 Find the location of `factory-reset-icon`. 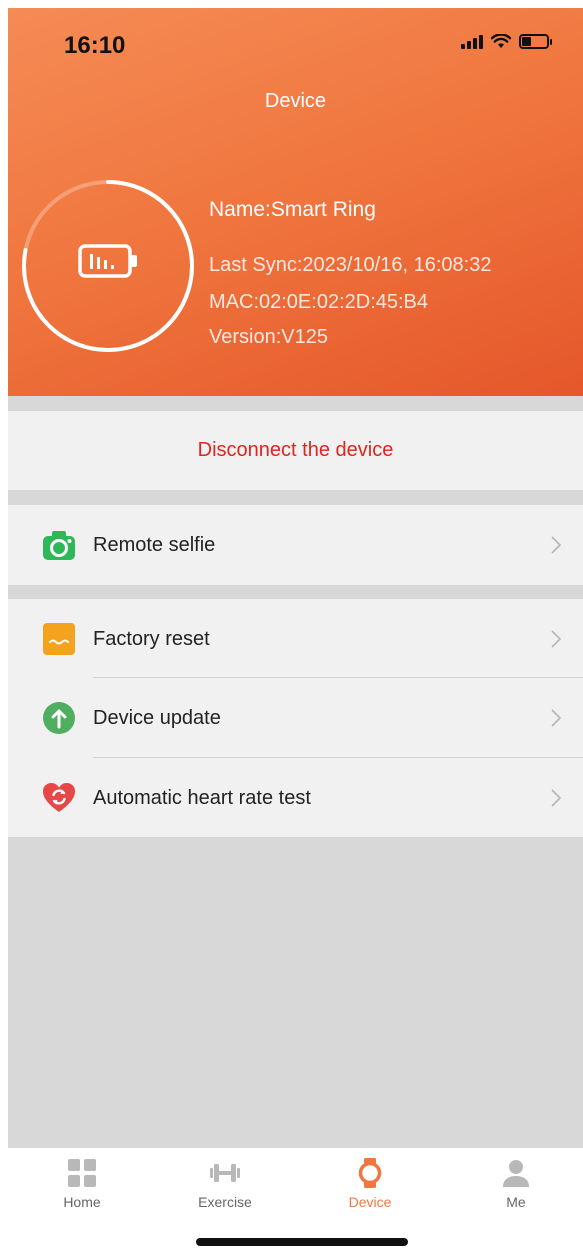

factory-reset-icon is located at coordinates (59, 639).